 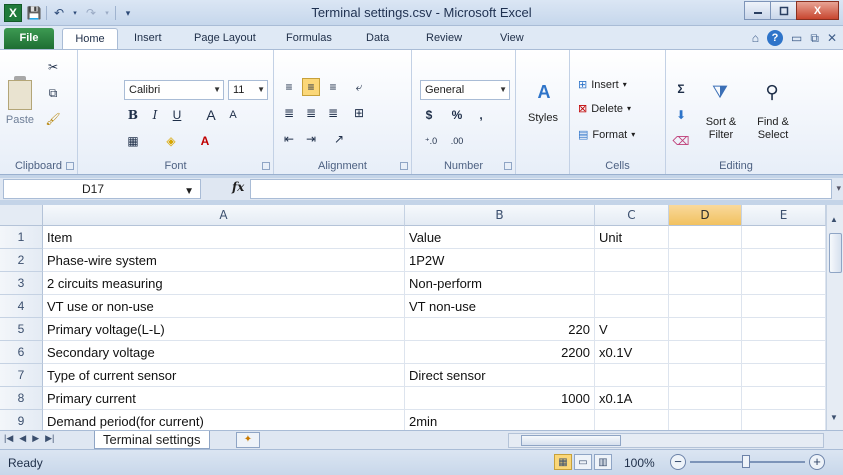 I want to click on cell-a2: Phase-wire system, so click(x=224, y=260).